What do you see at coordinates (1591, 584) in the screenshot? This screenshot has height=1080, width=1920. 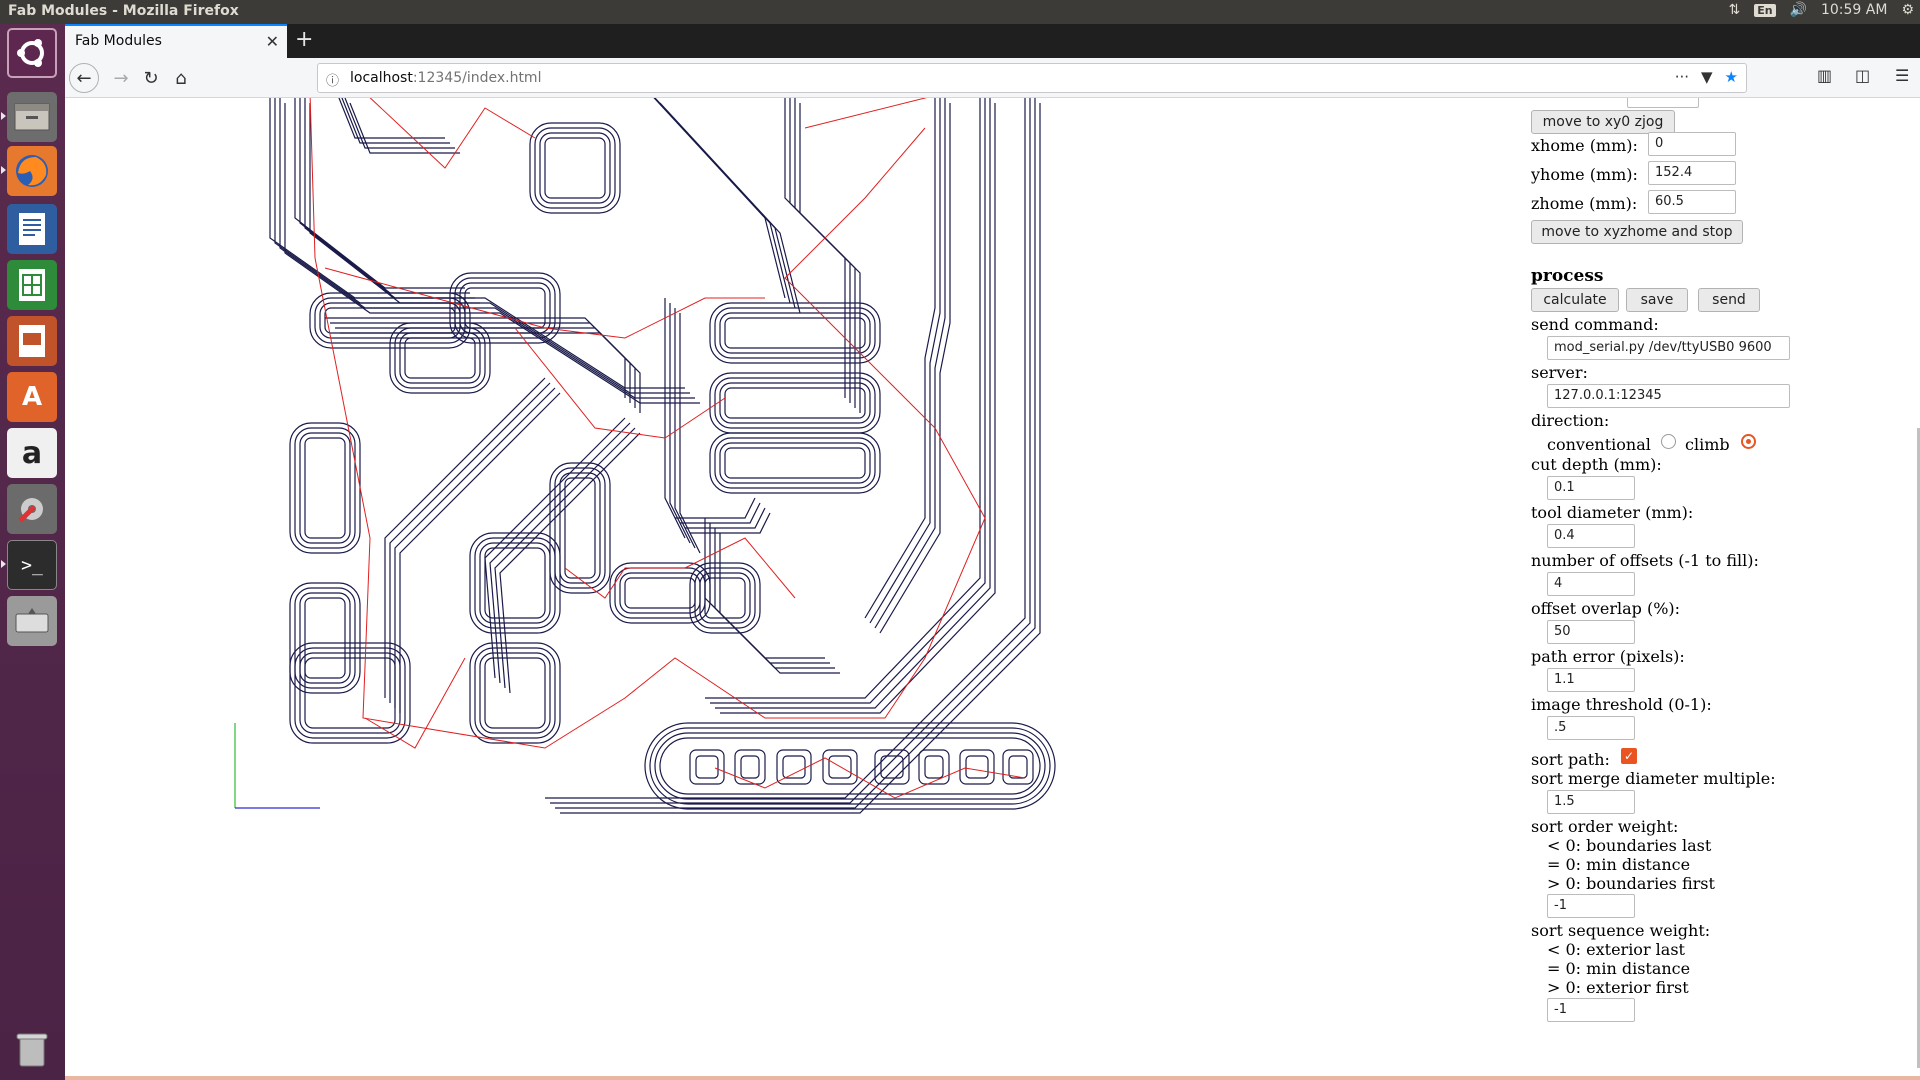 I see `offsets-field: 4` at bounding box center [1591, 584].